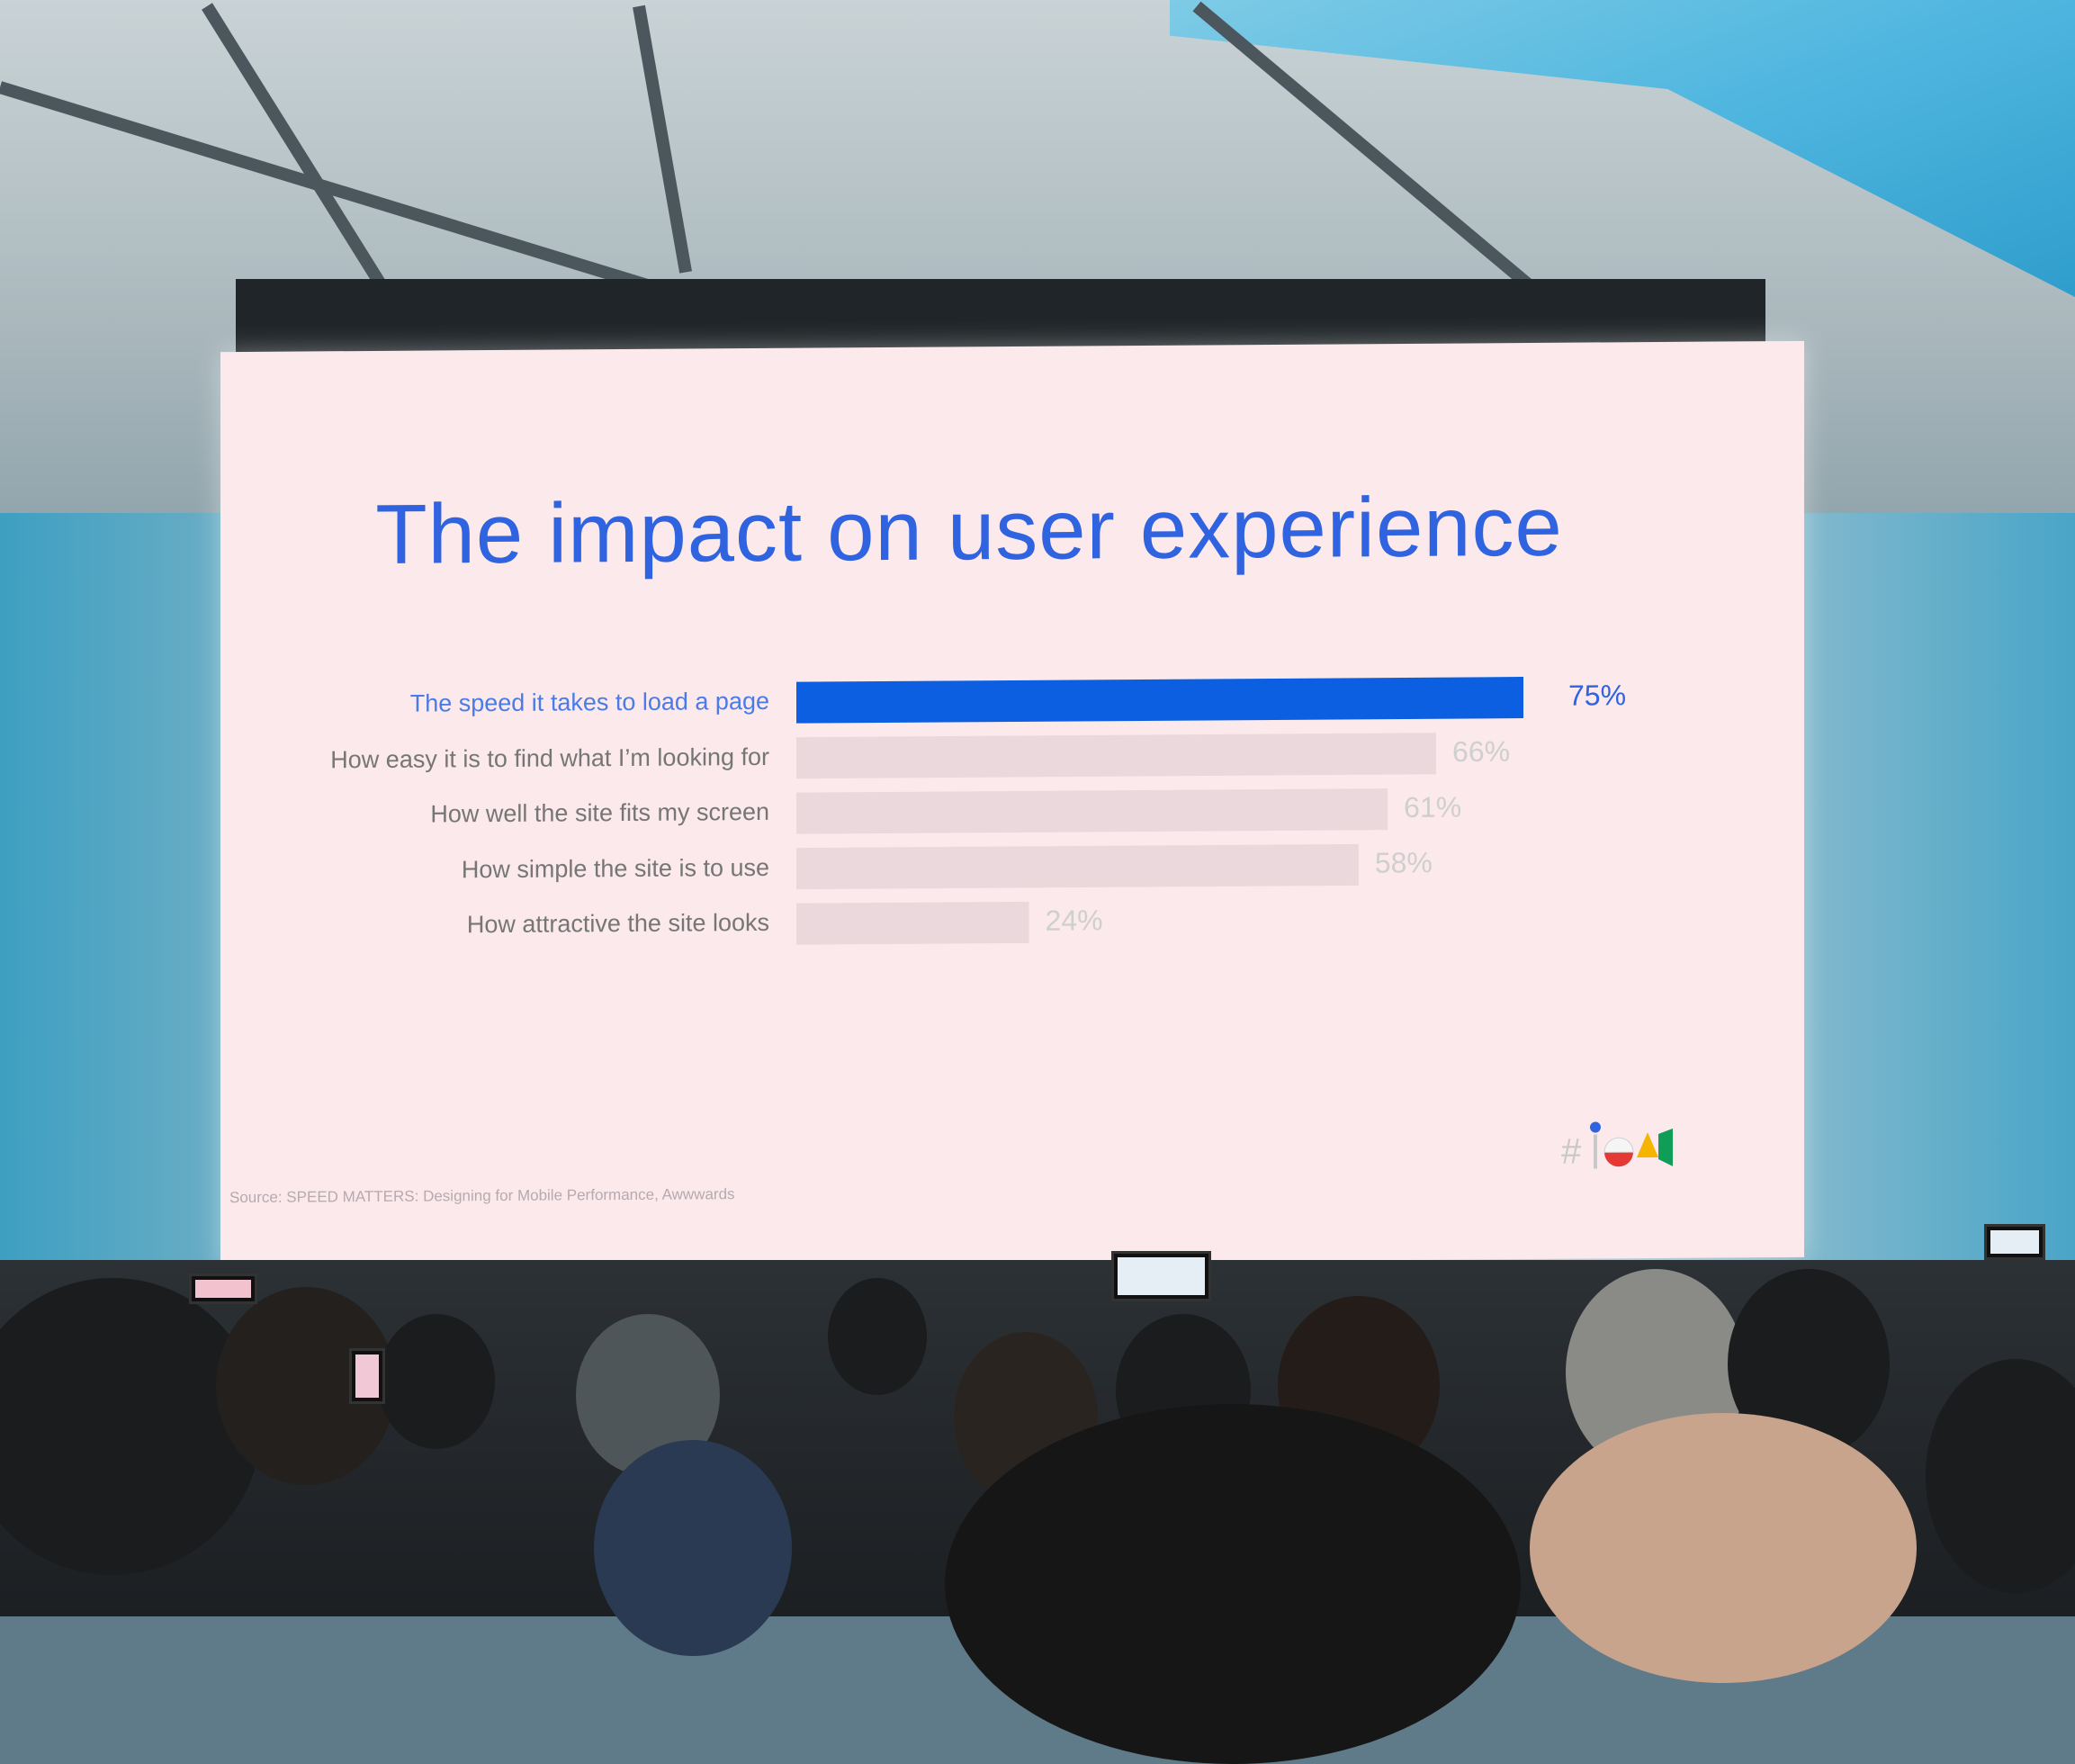 This screenshot has height=1764, width=2075. Describe the element at coordinates (1481, 751) in the screenshot. I see `value-label: 66%` at that location.